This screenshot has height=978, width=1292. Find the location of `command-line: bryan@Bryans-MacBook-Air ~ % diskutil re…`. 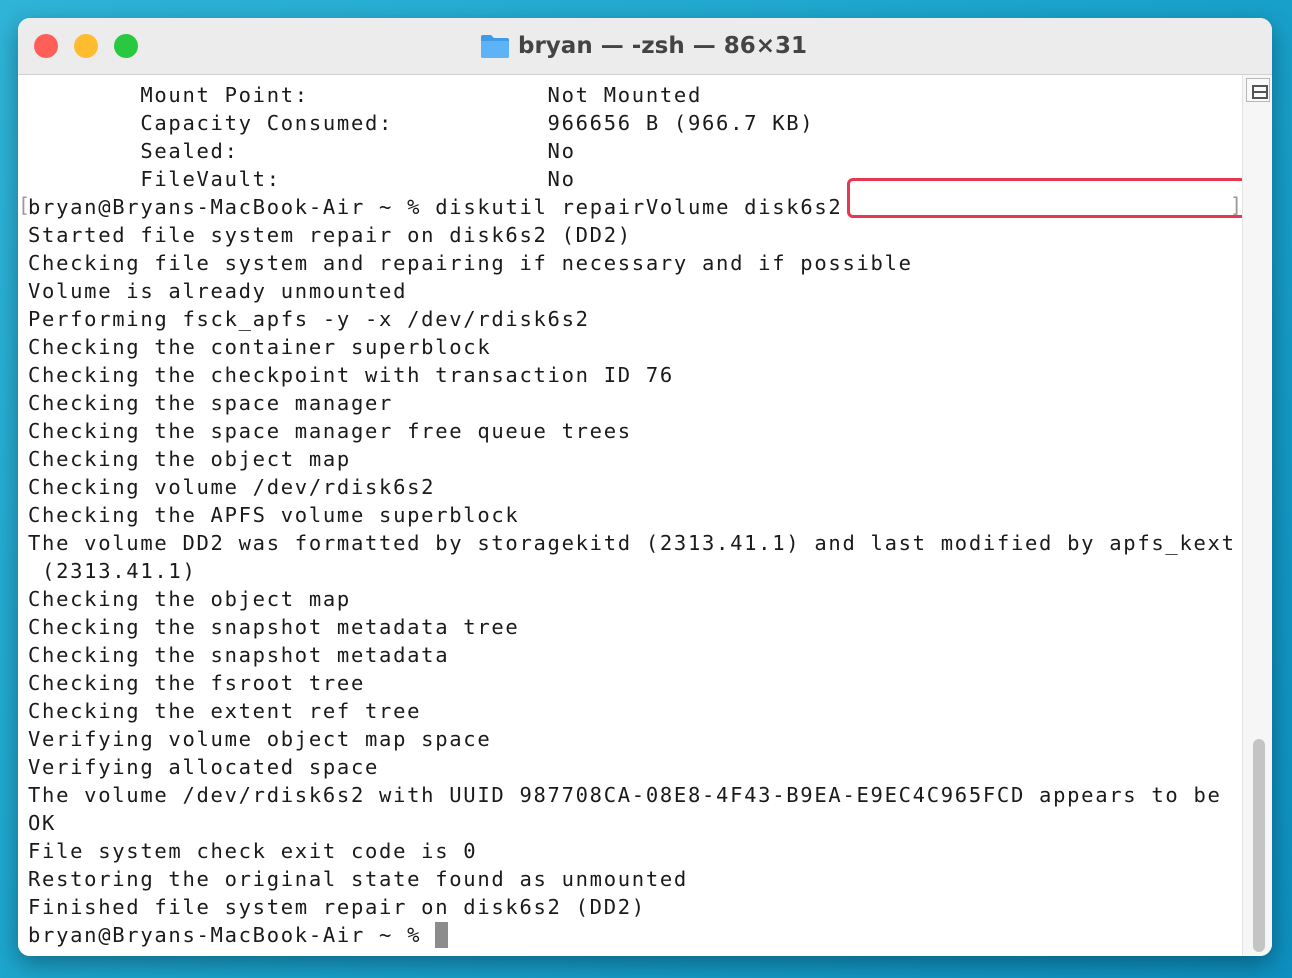

command-line: bryan@Bryans-MacBook-Air ~ % diskutil re… is located at coordinates (635, 199).